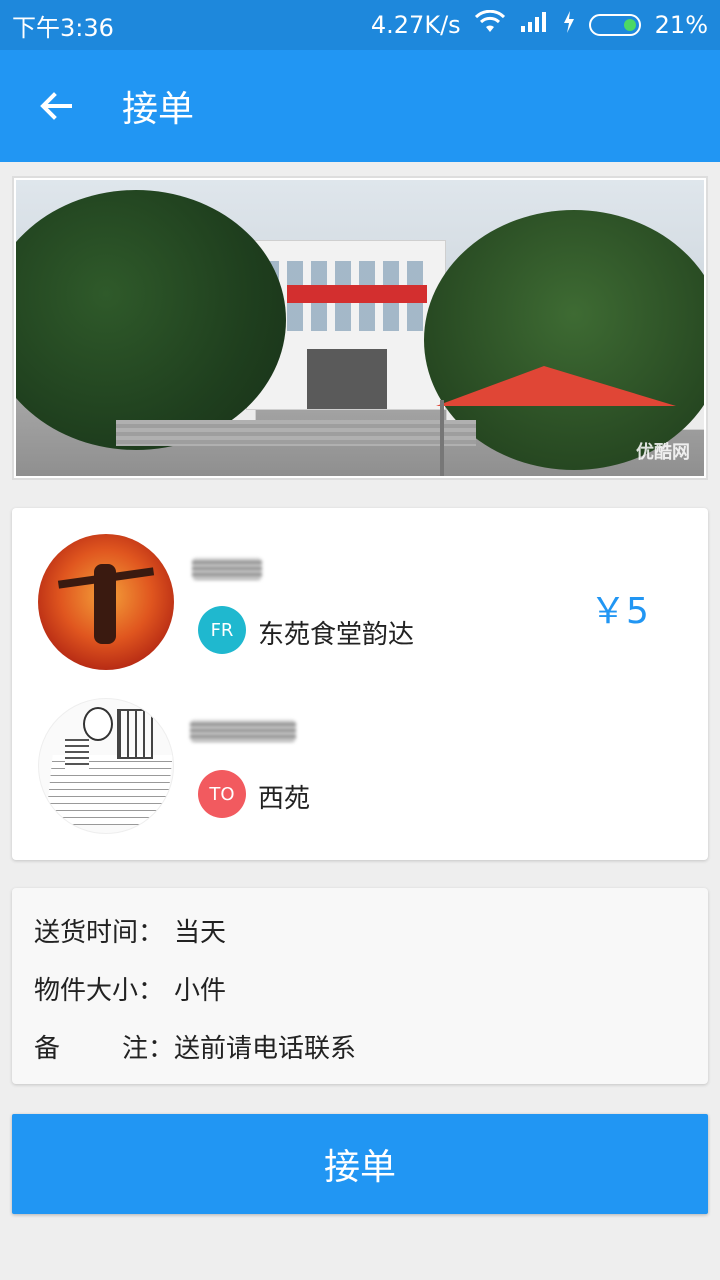 Image resolution: width=720 pixels, height=1280 pixels. What do you see at coordinates (619, 611) in the screenshot?
I see `order-price: ￥5` at bounding box center [619, 611].